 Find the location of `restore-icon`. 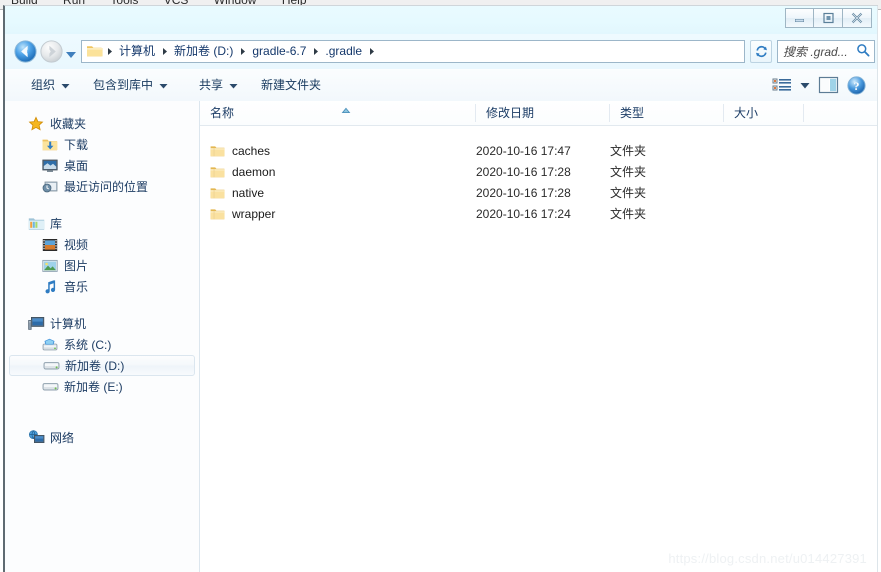

restore-icon is located at coordinates (828, 18).